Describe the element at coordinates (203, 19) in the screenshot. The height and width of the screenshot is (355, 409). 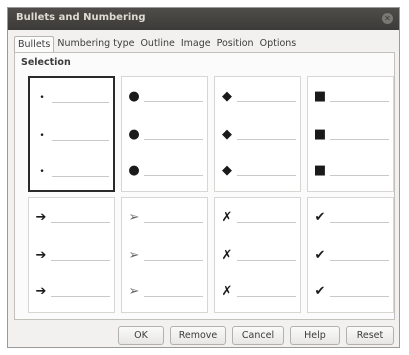
I see `title-bar: Bullets and Numbering ✕` at that location.